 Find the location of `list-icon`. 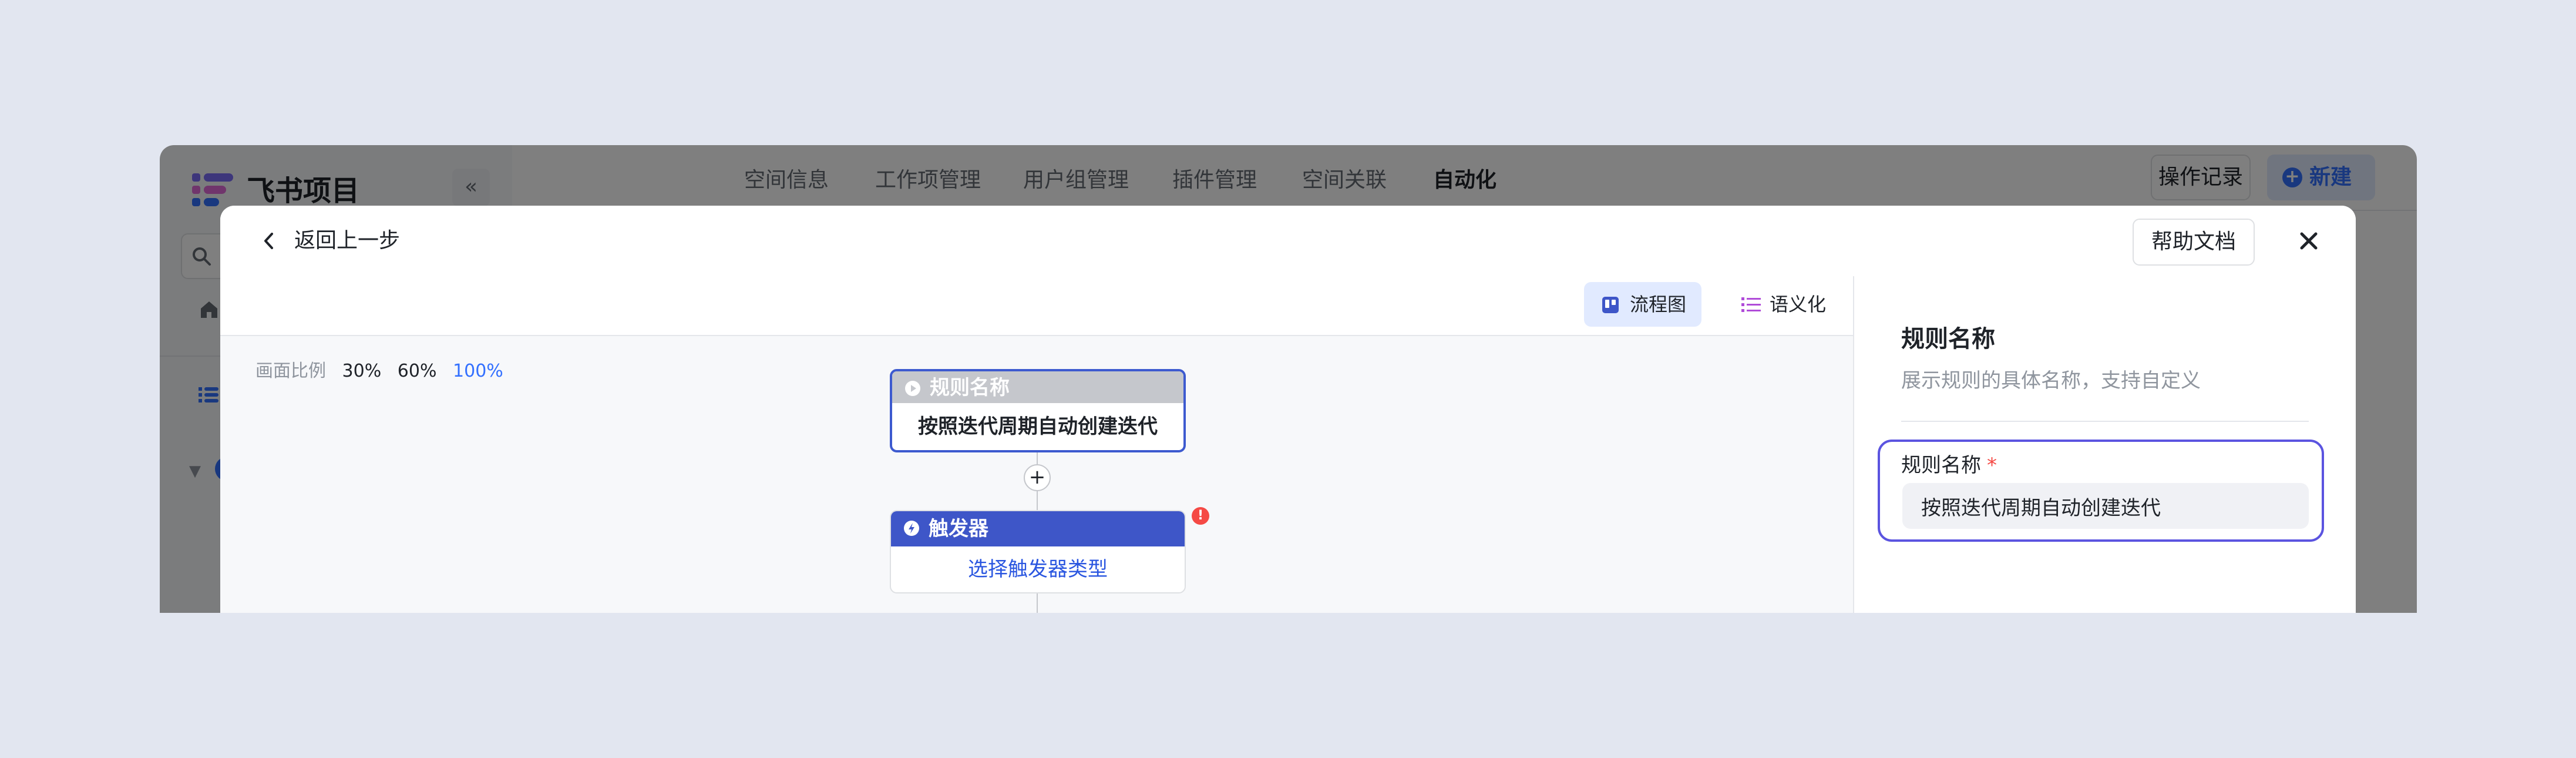

list-icon is located at coordinates (1751, 304).